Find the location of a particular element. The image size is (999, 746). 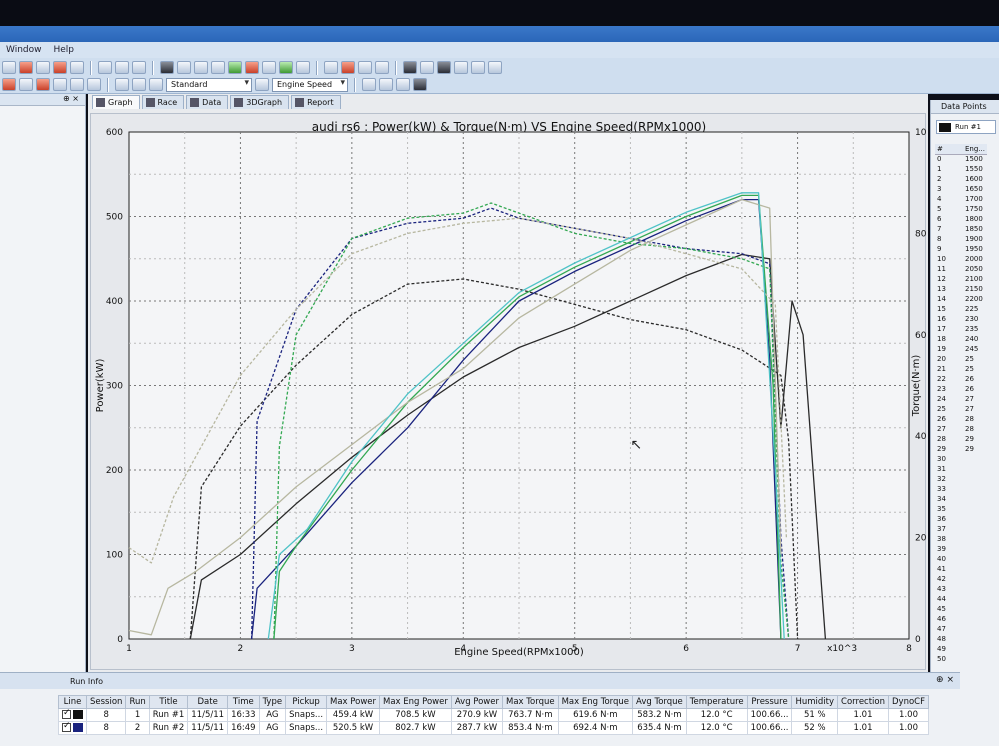

data-point-row: 6 1800 is located at coordinates (961, 219).